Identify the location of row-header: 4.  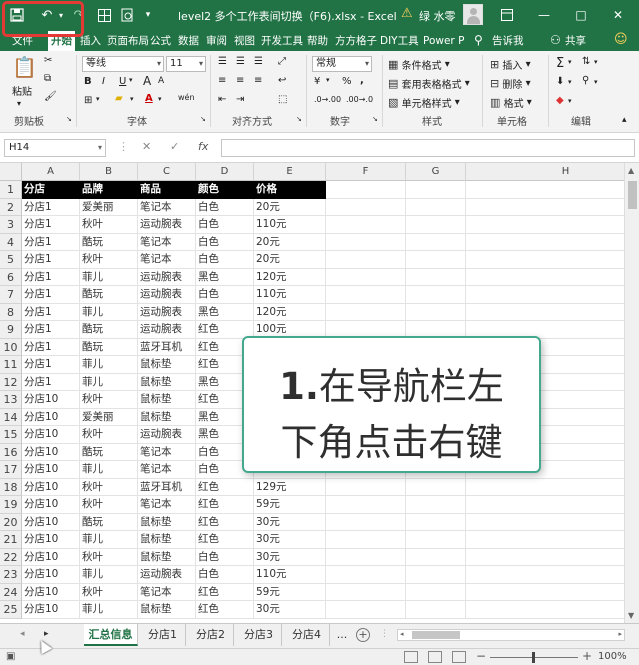
(11, 242).